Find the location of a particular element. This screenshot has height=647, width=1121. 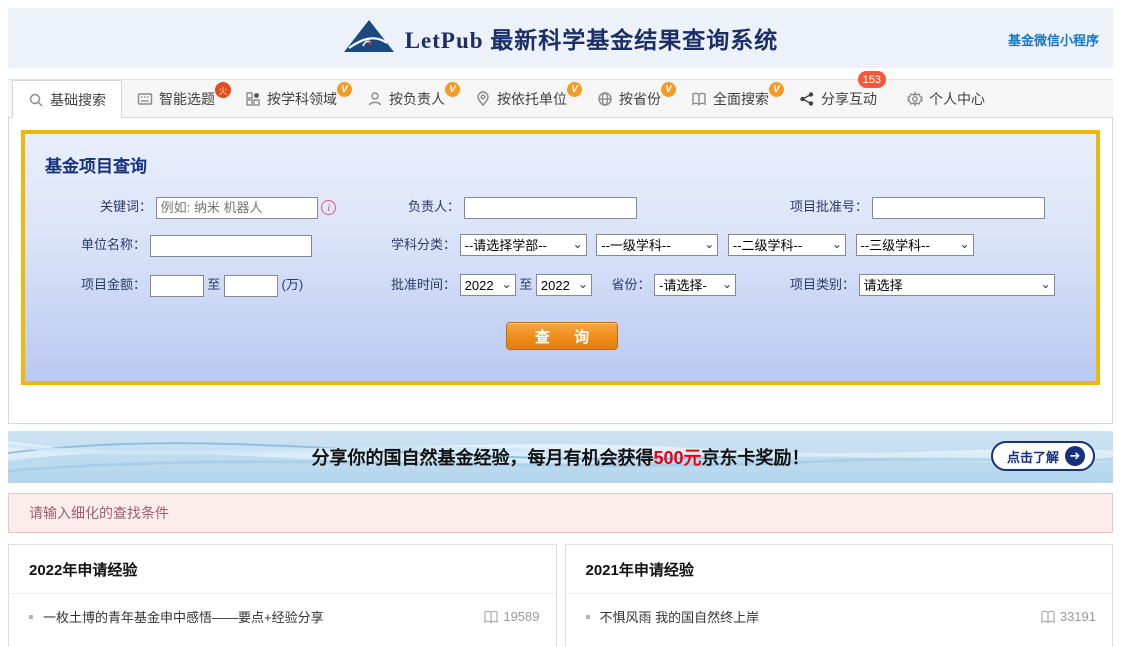

keyword-field: 关键词： i is located at coordinates (218, 207).